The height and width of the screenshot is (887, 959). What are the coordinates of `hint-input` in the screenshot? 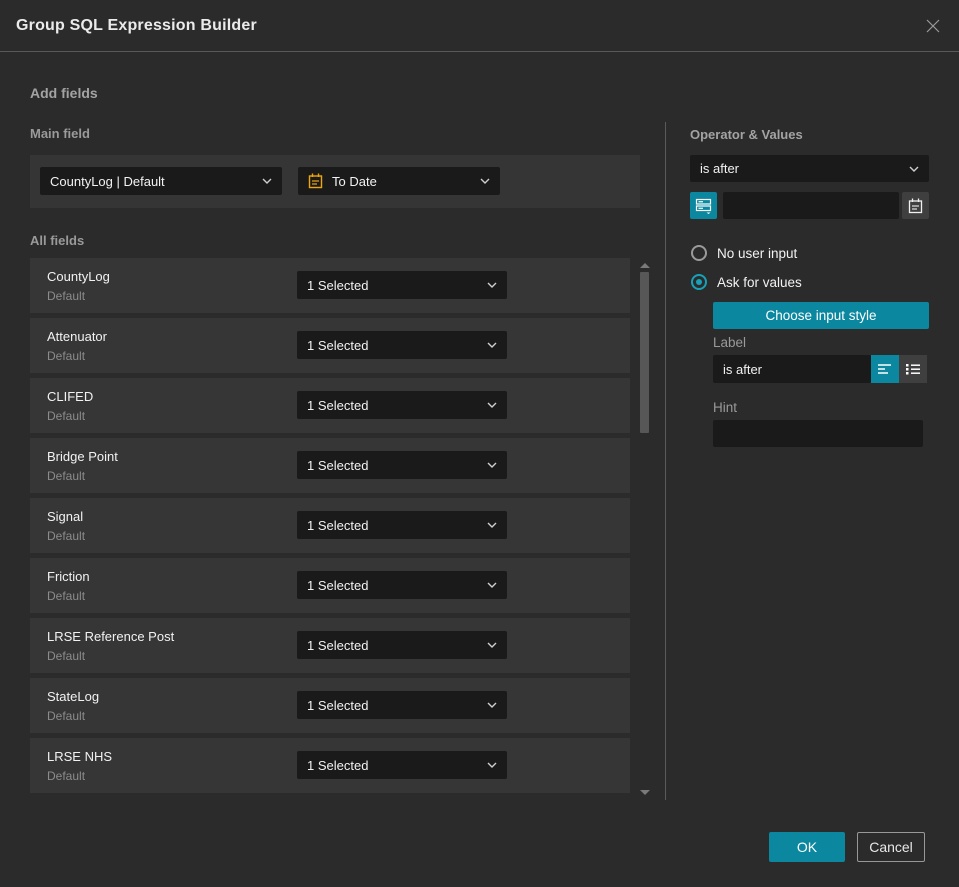 It's located at (818, 433).